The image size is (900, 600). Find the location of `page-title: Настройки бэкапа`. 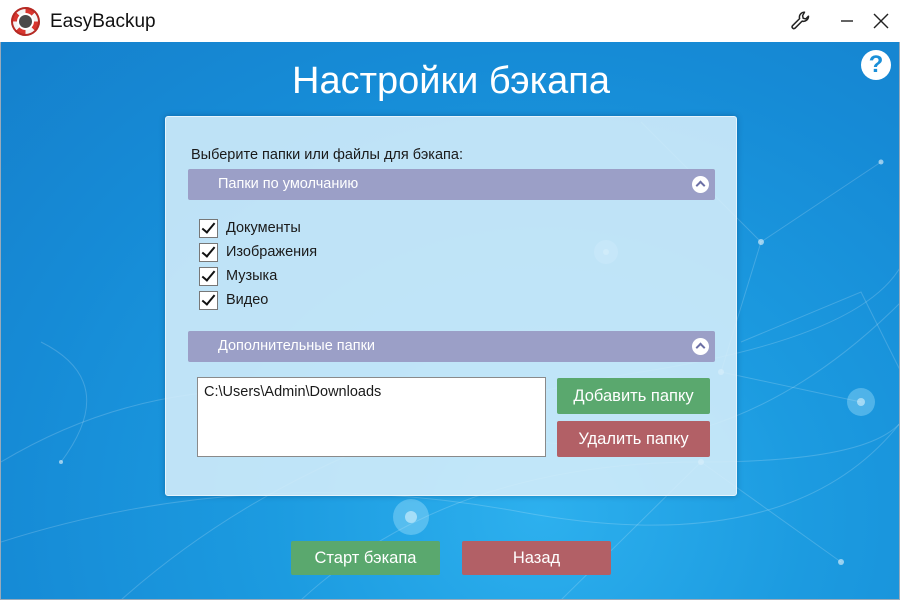

page-title: Настройки бэкапа is located at coordinates (451, 81).